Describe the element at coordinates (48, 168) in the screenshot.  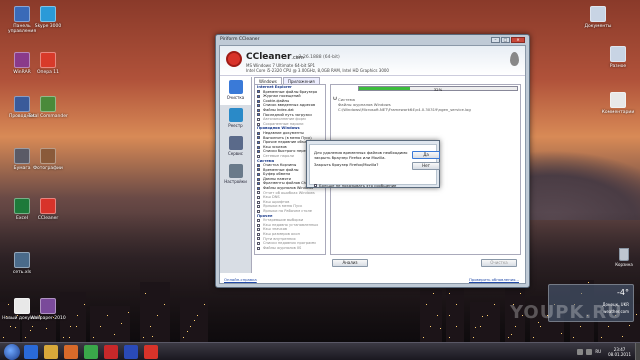
I see `desktop-icon-label: Фотографии` at that location.